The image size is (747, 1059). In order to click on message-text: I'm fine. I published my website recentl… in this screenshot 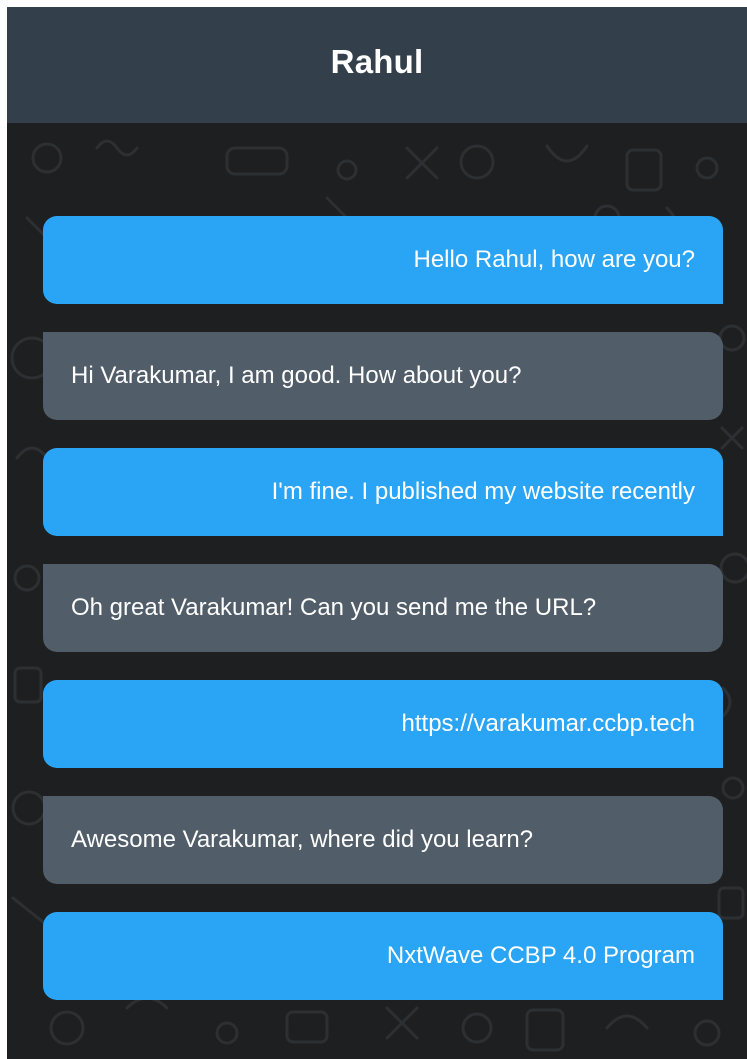, I will do `click(483, 491)`.